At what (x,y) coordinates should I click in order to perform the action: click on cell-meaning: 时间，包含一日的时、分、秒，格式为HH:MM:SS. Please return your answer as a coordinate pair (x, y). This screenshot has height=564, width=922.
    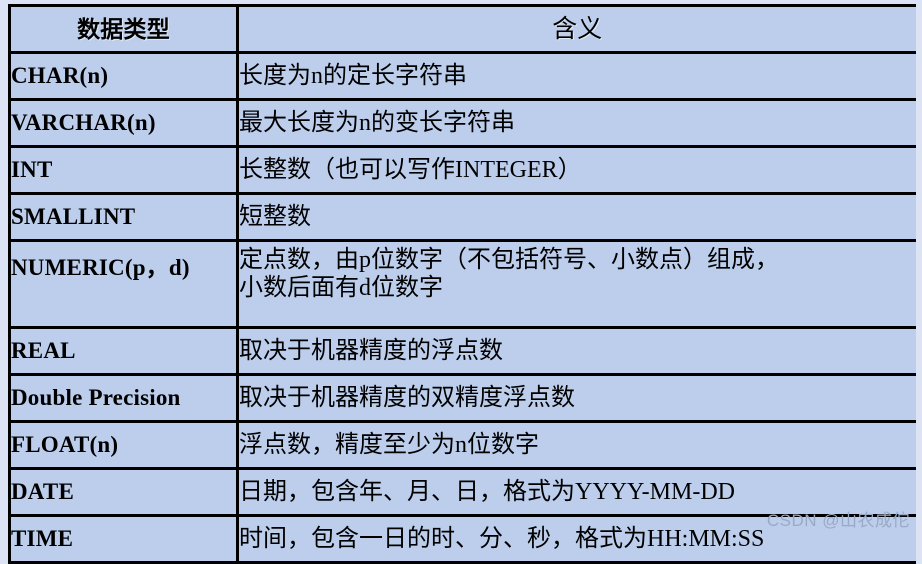
    Looking at the image, I should click on (577, 539).